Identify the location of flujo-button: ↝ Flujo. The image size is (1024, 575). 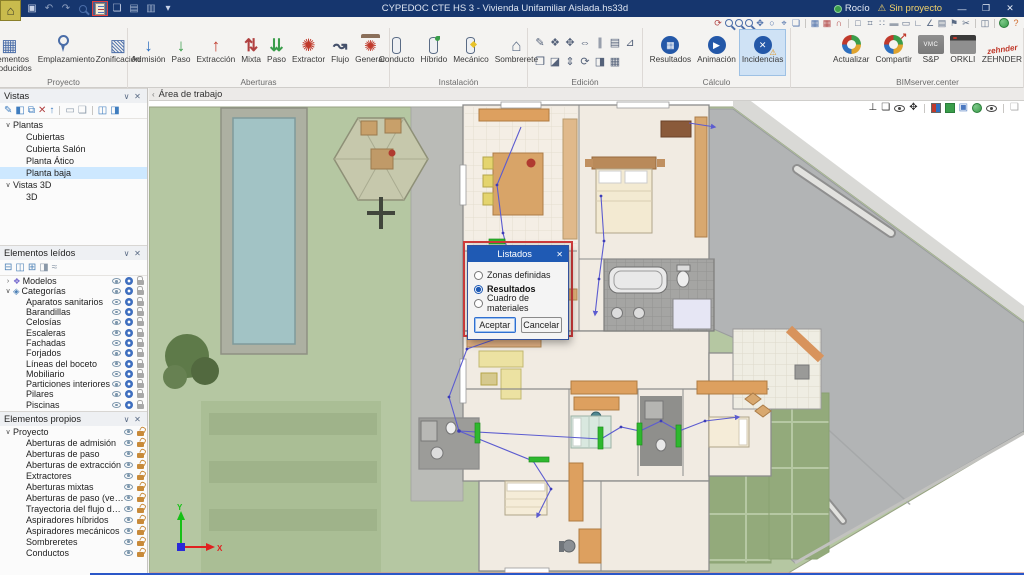
(340, 52).